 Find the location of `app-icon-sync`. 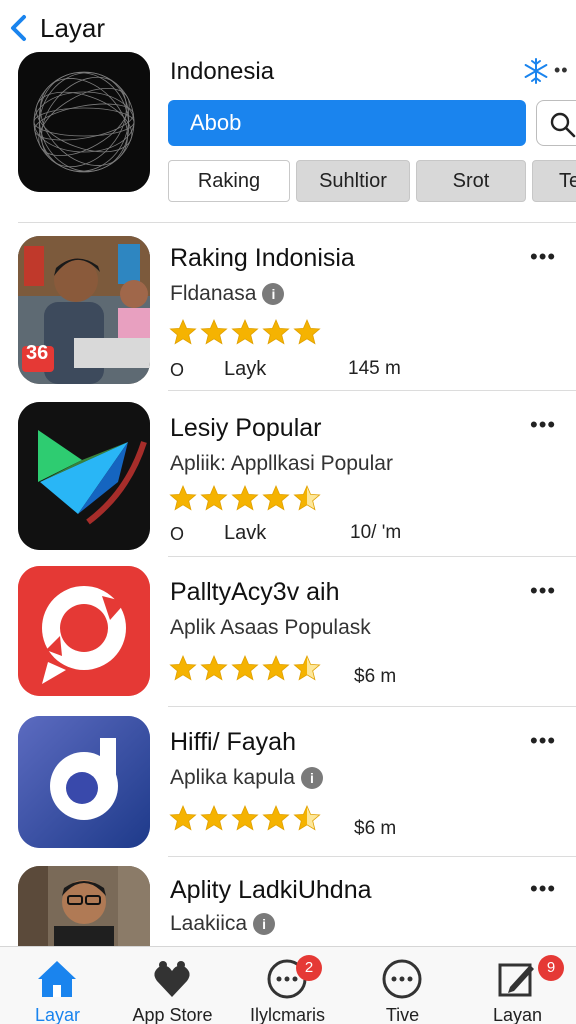

app-icon-sync is located at coordinates (84, 631).